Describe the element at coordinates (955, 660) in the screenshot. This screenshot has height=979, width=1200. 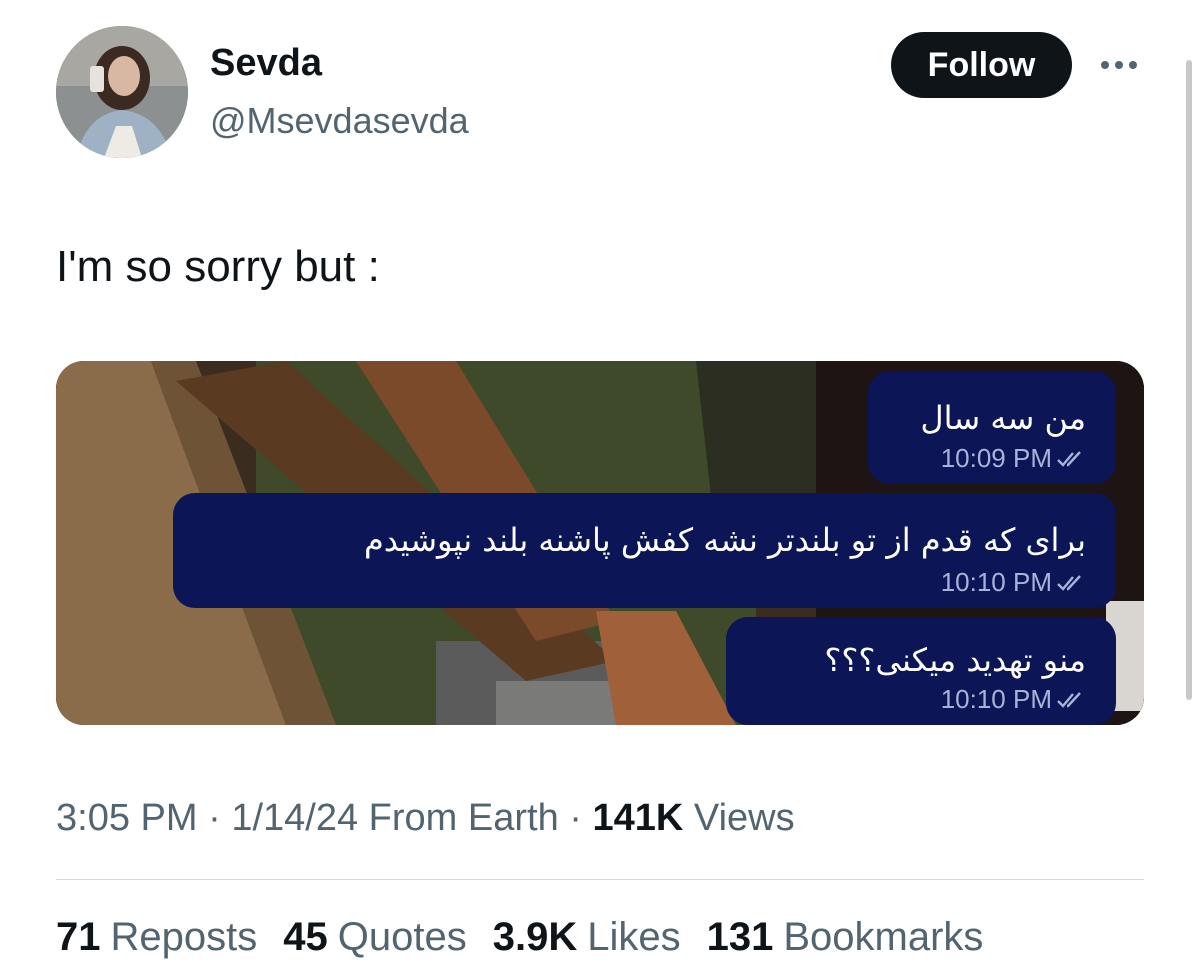
I see `message-text: منو تهدید میکنی؟؟؟` at that location.